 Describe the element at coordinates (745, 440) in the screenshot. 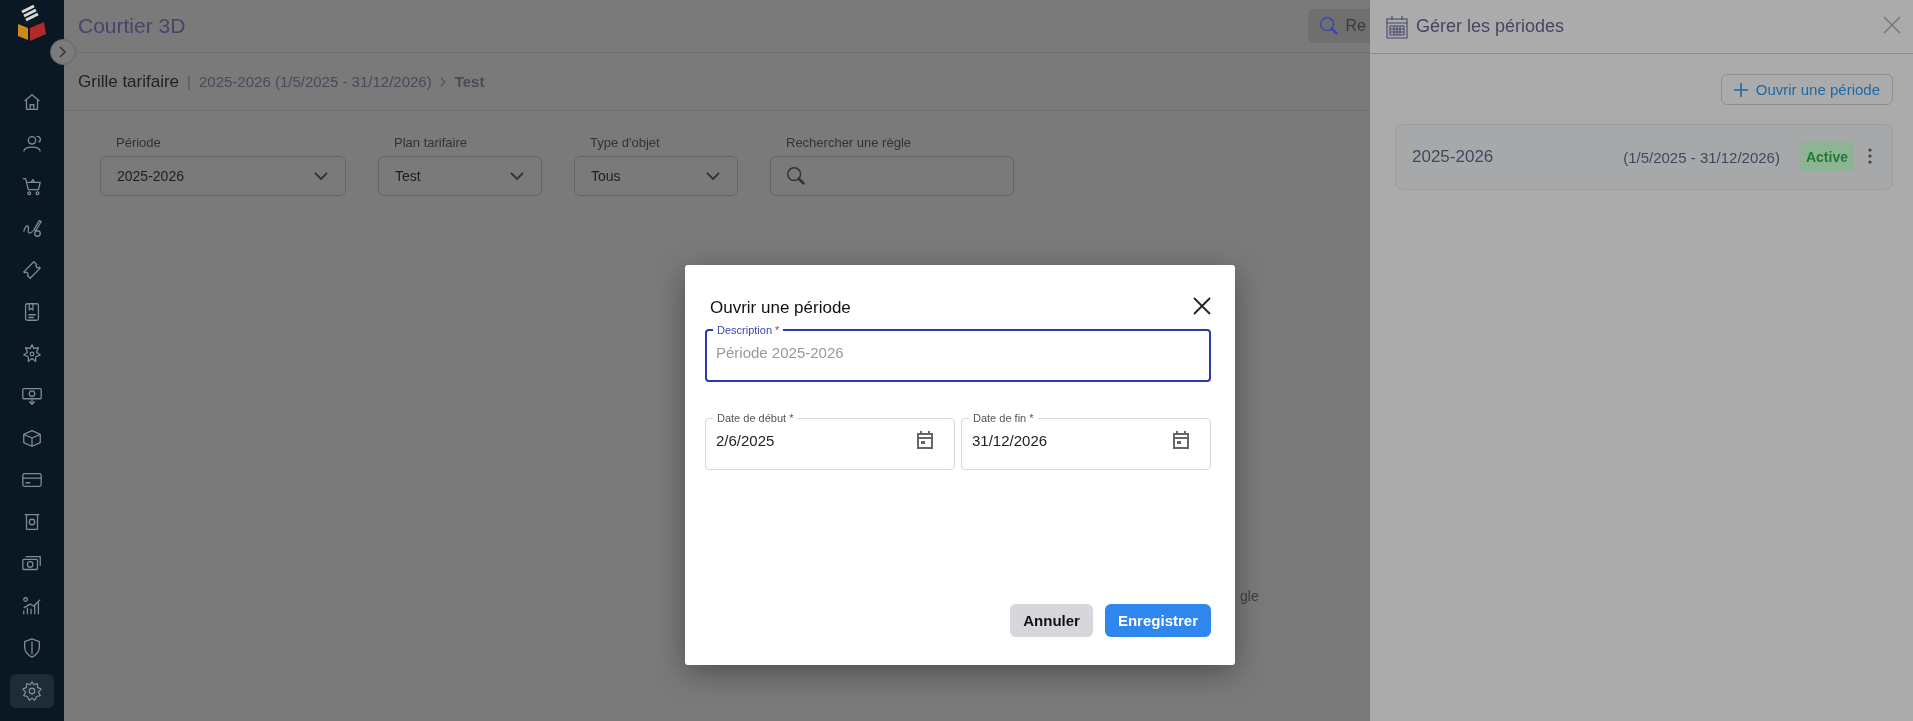

I see `date-value: 2/6/2025` at that location.